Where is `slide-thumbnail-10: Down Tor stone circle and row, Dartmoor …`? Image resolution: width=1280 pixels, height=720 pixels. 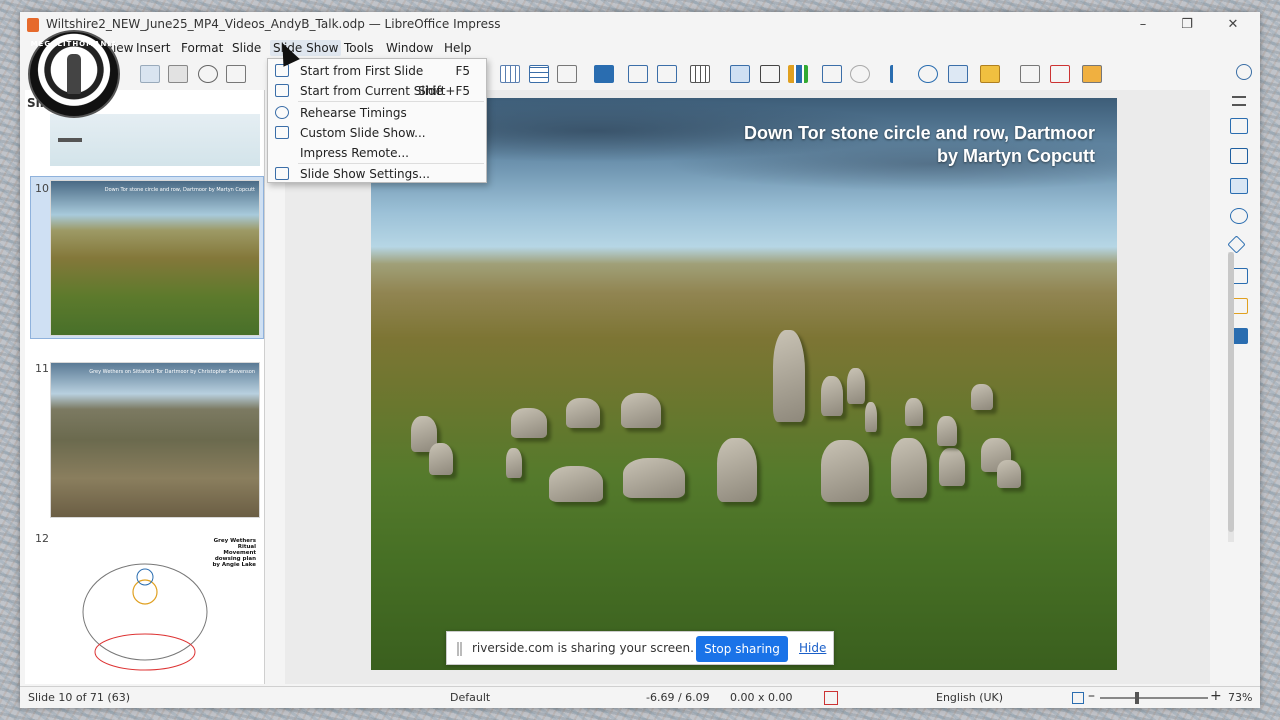 slide-thumbnail-10: Down Tor stone circle and row, Dartmoor … is located at coordinates (155, 258).